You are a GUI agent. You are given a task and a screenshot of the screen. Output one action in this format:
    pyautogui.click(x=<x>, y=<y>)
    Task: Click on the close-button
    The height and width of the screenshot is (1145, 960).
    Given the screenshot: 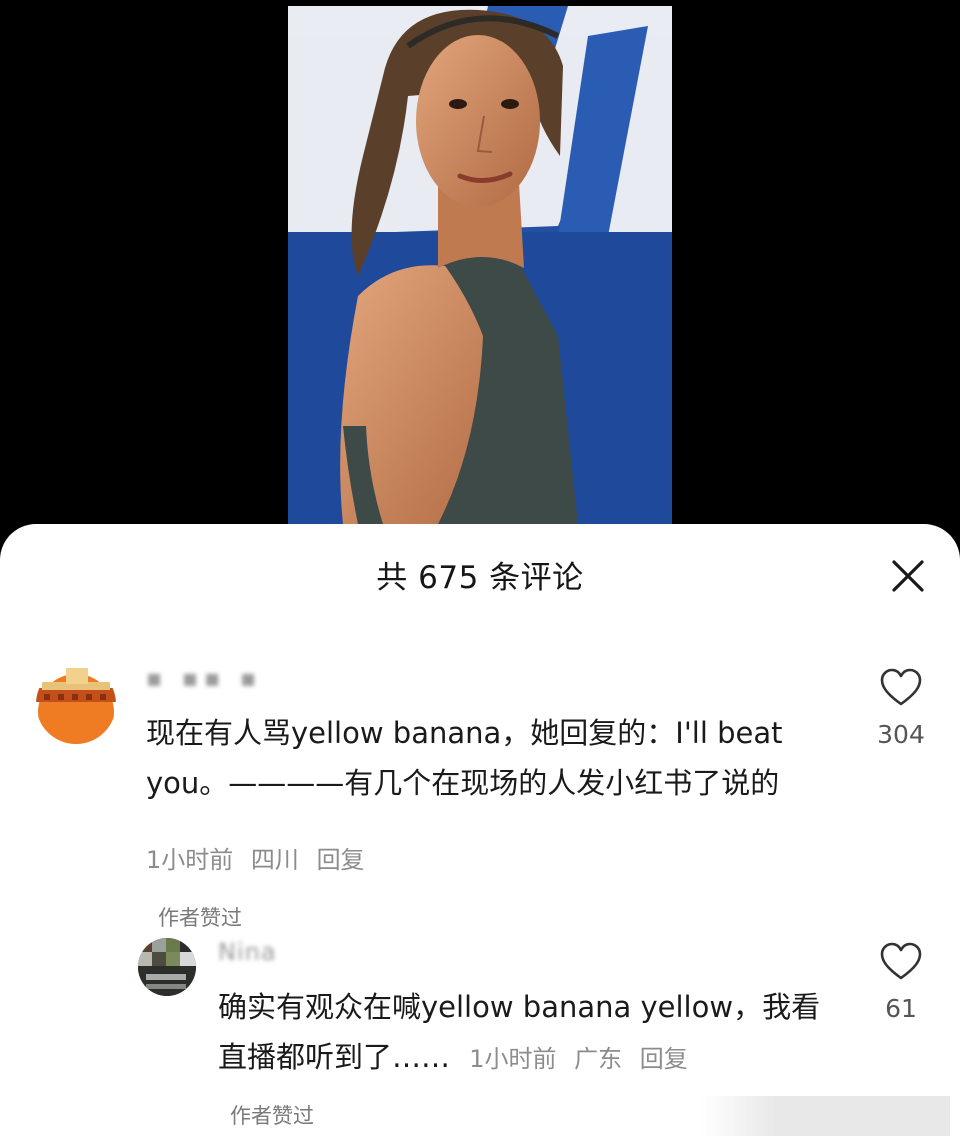 What is the action you would take?
    pyautogui.click(x=908, y=576)
    